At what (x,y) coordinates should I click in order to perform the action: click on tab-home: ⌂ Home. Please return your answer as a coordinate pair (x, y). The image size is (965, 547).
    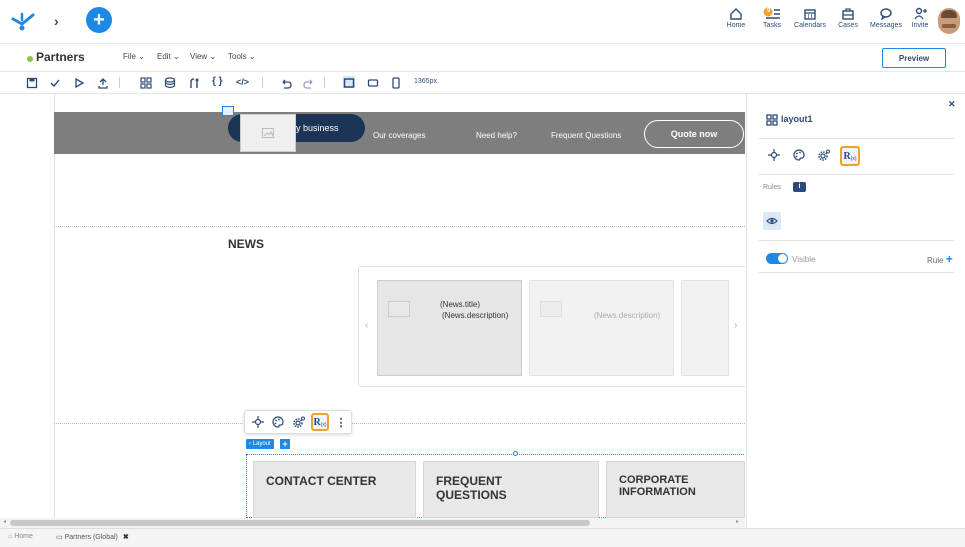
    Looking at the image, I should click on (20, 536).